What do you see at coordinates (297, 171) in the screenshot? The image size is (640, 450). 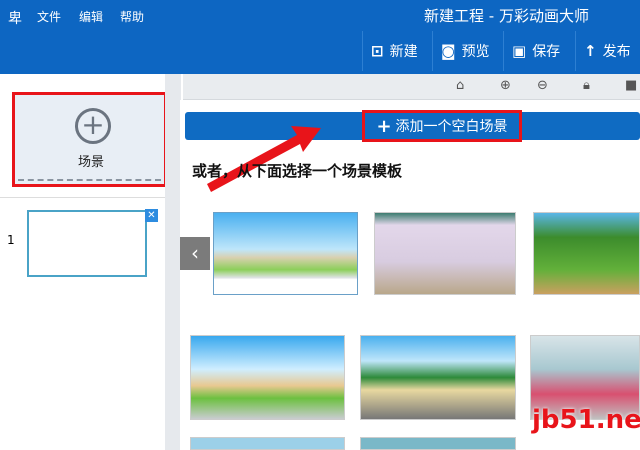 I see `template-hint: 或者，从下面选择一个场景模板` at bounding box center [297, 171].